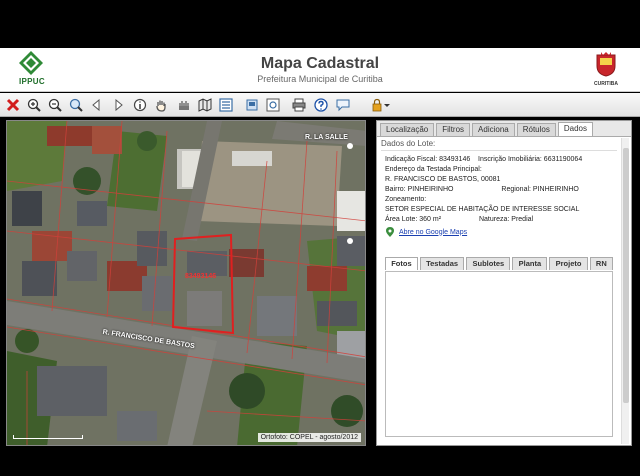 This screenshot has height=476, width=640. What do you see at coordinates (601, 263) in the screenshot?
I see `subtab-rn: RN` at bounding box center [601, 263].